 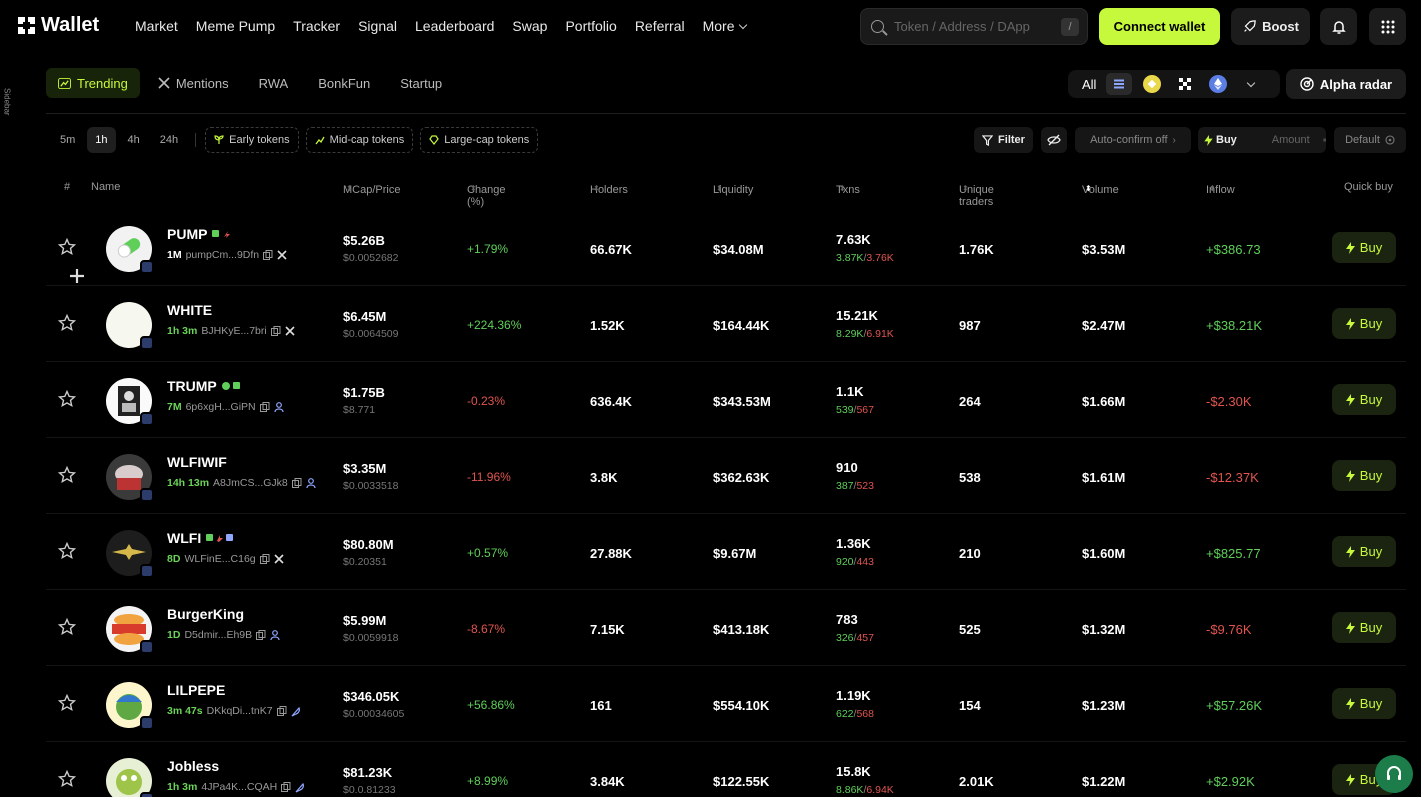 I want to click on unique-traders: 210, so click(x=970, y=553).